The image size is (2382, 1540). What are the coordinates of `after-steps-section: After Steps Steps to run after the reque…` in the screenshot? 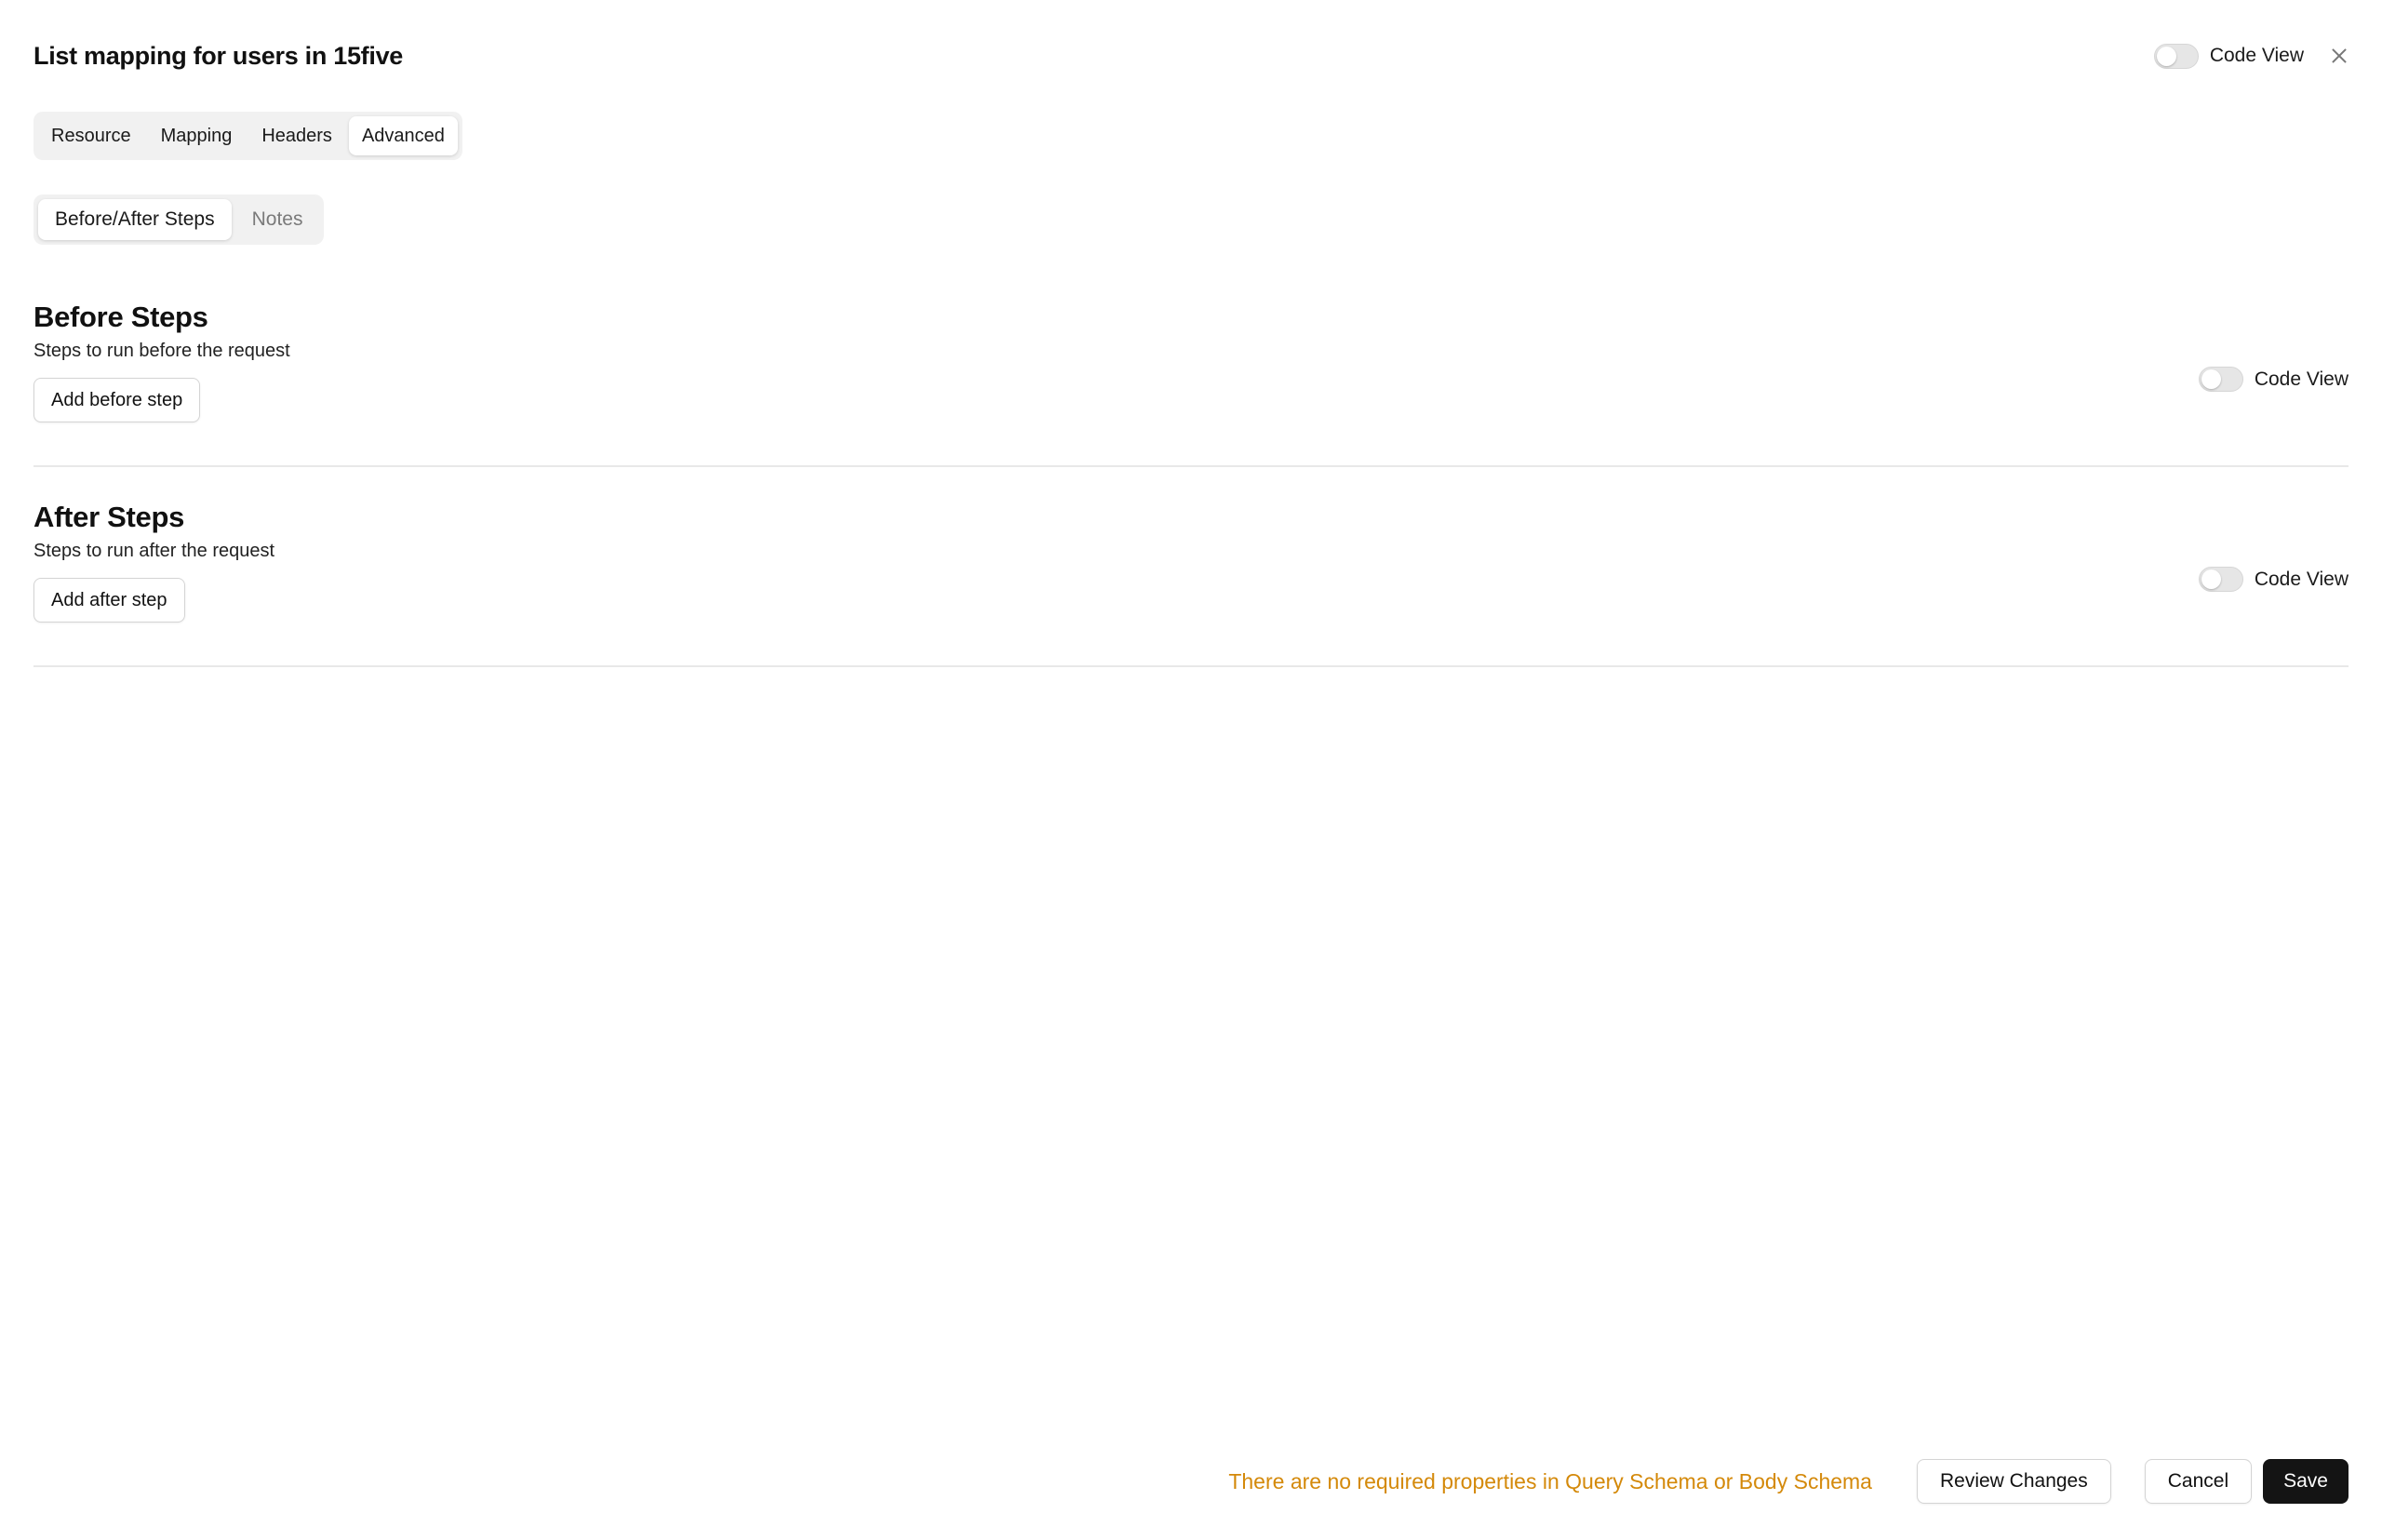 It's located at (1191, 582).